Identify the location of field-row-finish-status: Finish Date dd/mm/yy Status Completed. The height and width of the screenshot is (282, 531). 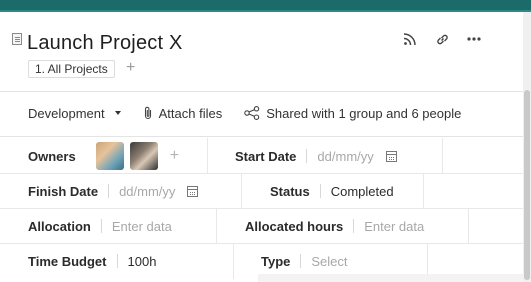
(261, 191).